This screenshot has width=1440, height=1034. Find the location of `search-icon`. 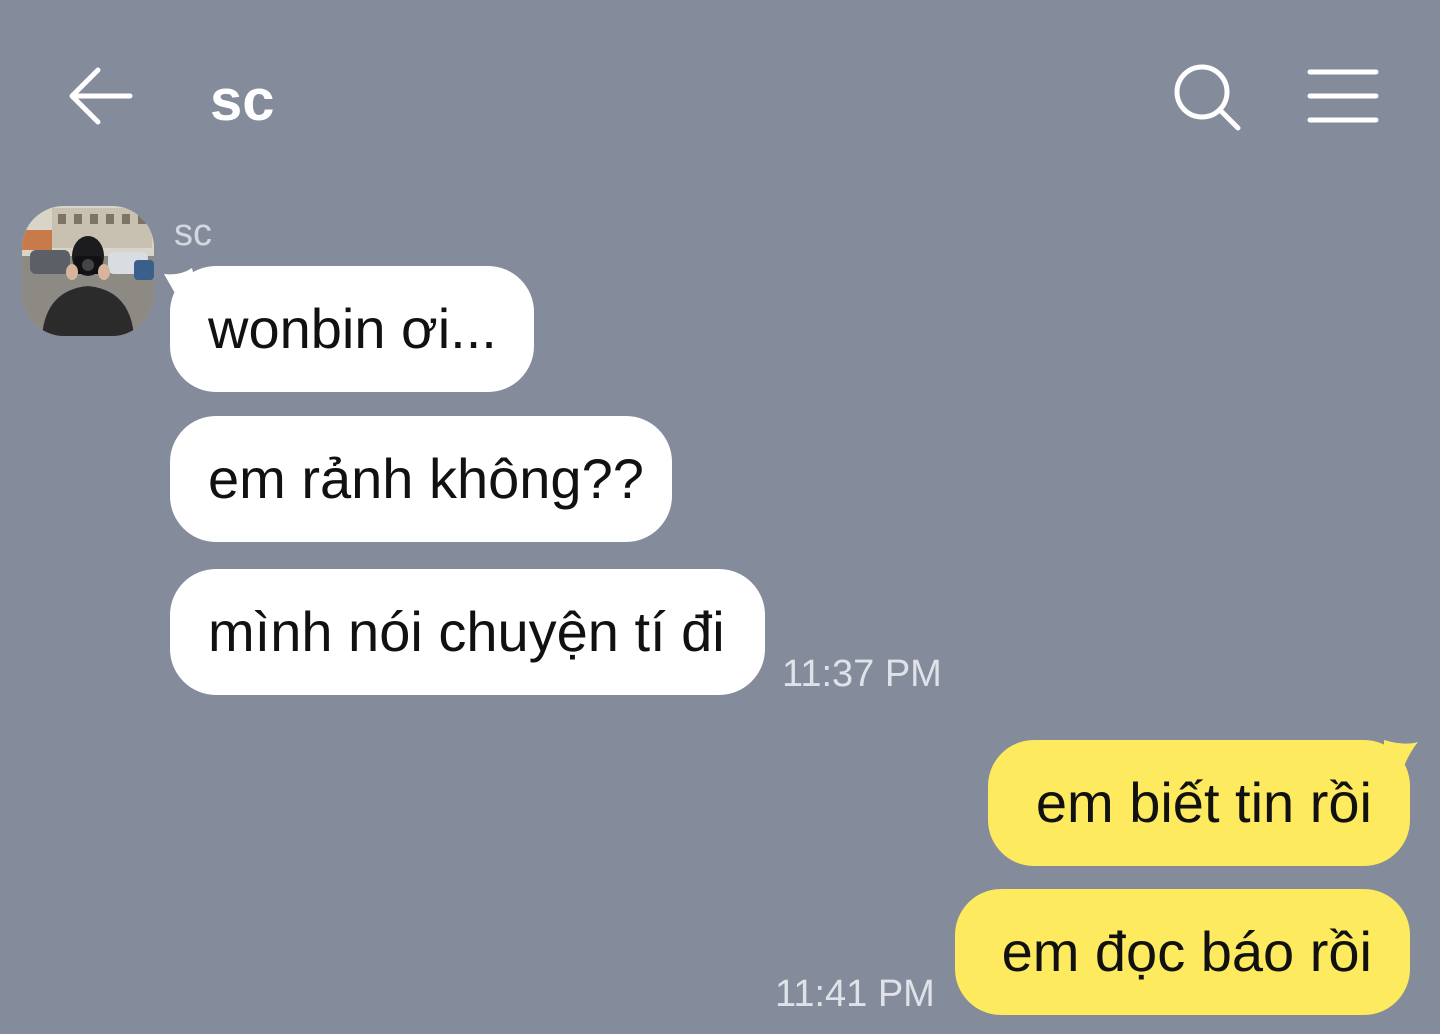

search-icon is located at coordinates (1207, 97).